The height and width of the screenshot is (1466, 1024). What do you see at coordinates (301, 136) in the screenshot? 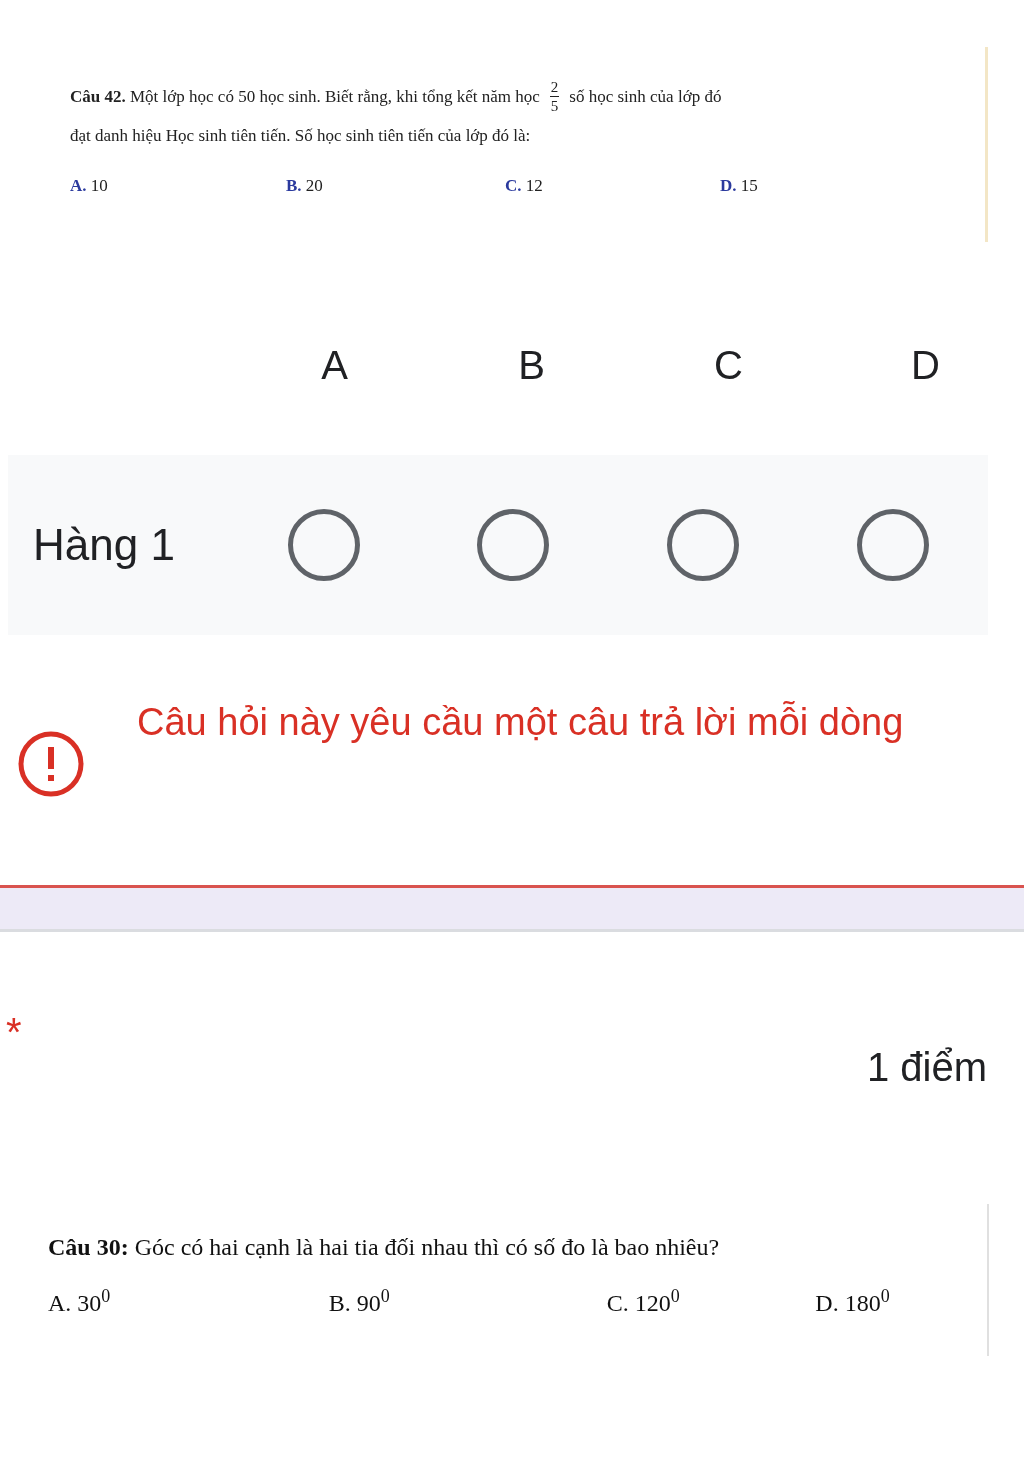
I see `question-text: đạt danh hiệu Học sinh tiên tiến. Số học sinh tiên tiến của lớp đó là:` at bounding box center [301, 136].